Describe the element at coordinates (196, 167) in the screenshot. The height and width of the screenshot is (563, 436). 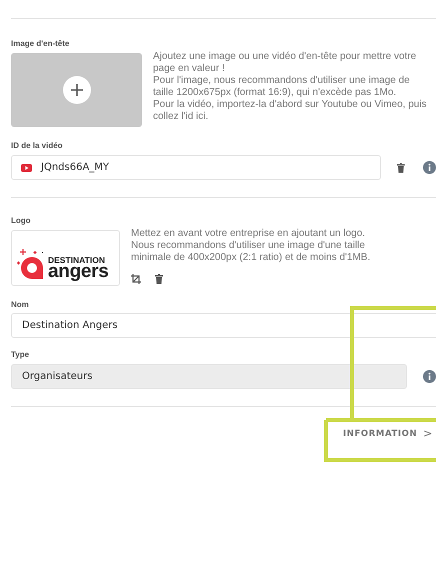
I see `video-id-field: JQnds66A_MY` at that location.